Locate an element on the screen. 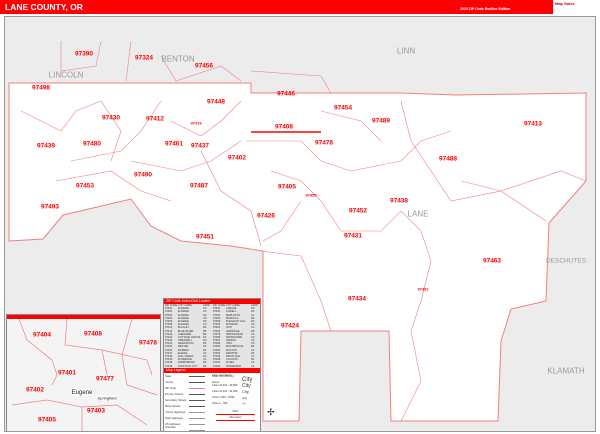 The width and height of the screenshot is (600, 434). table-cell: 97390 is located at coordinates (217, 366).